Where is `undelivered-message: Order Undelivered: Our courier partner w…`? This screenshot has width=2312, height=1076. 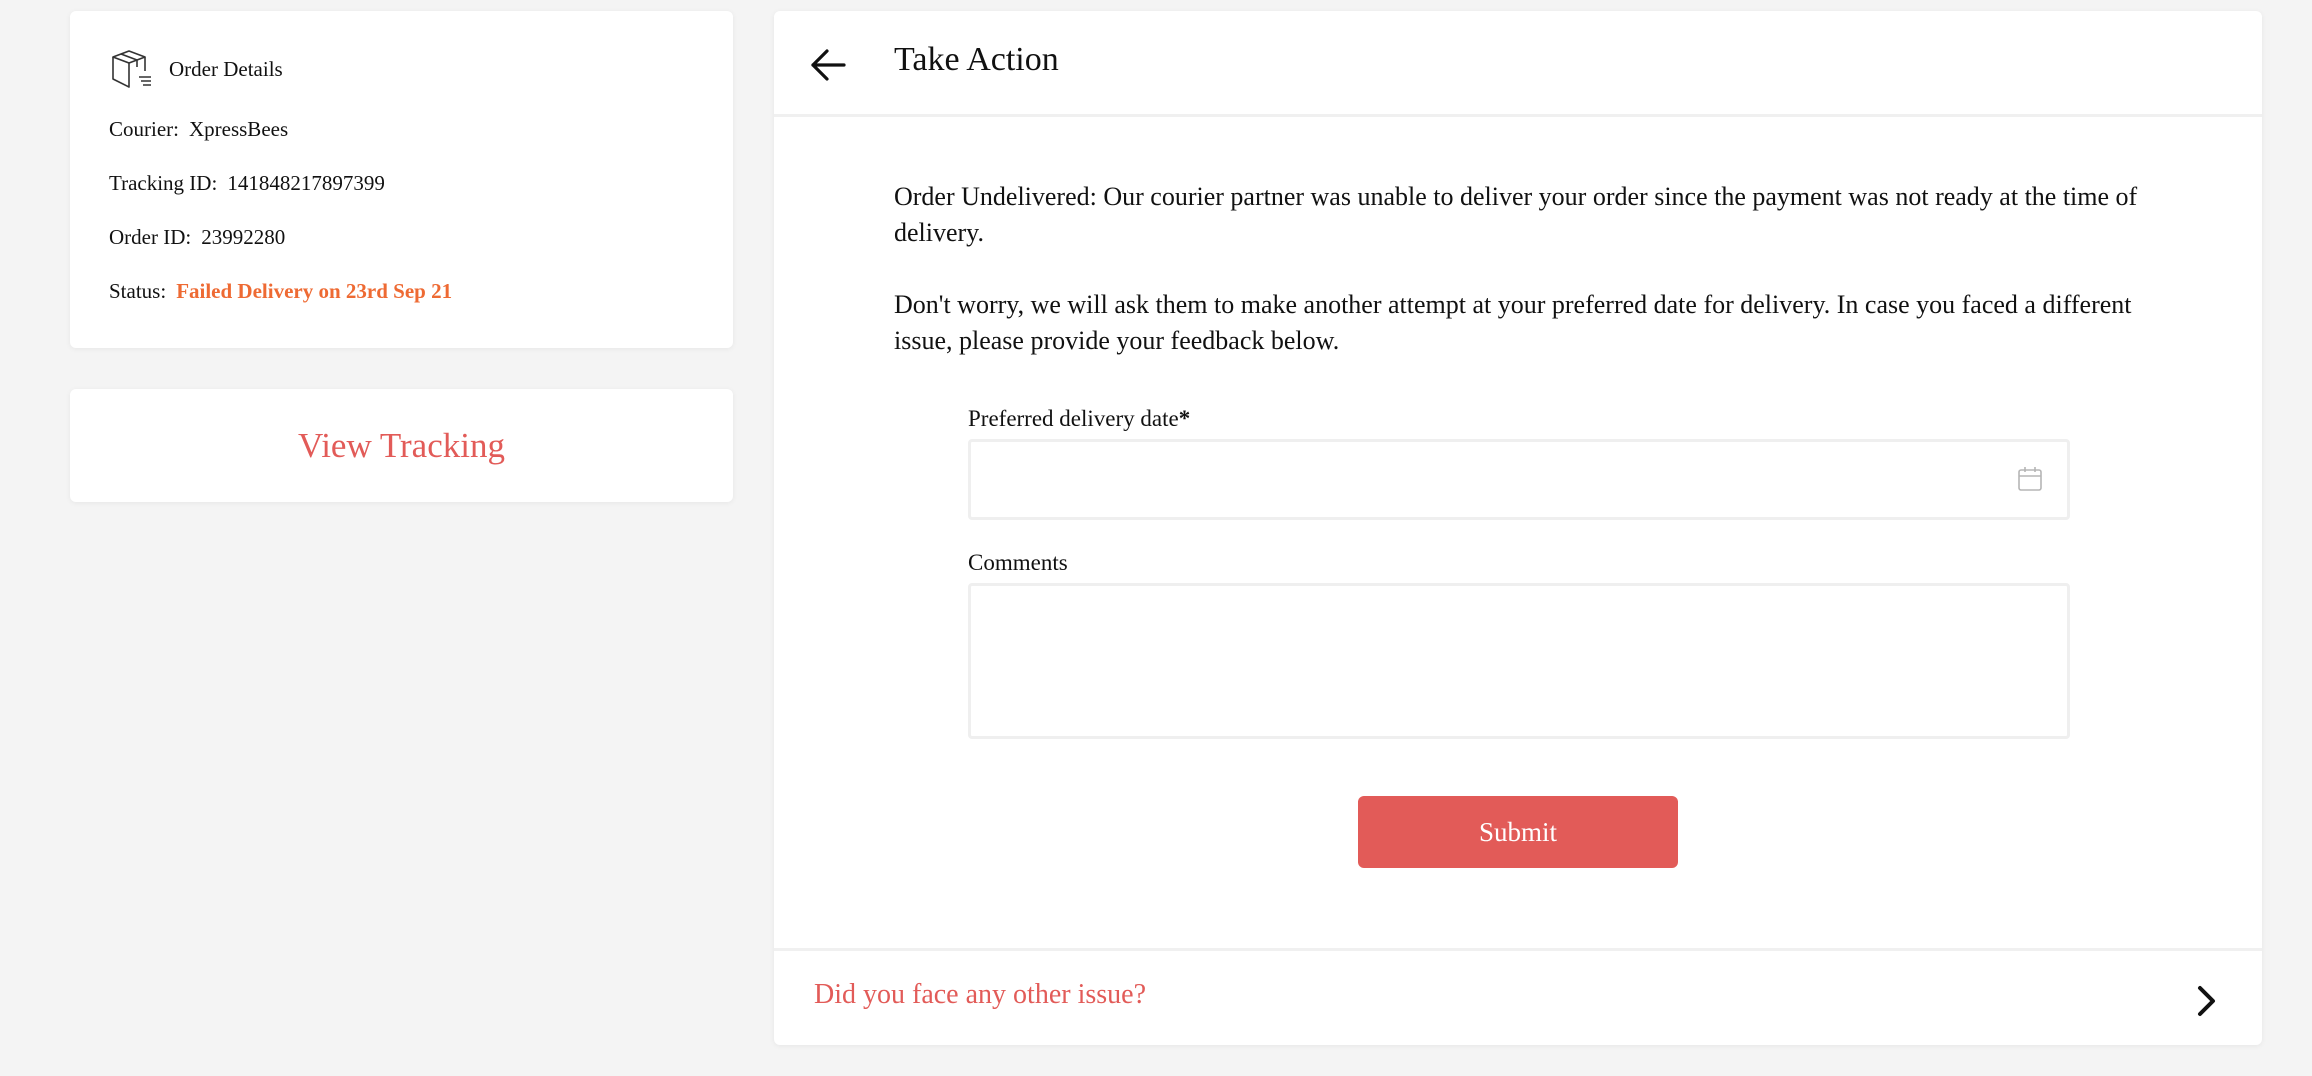
undelivered-message: Order Undelivered: Our courier partner w… is located at coordinates (1516, 214).